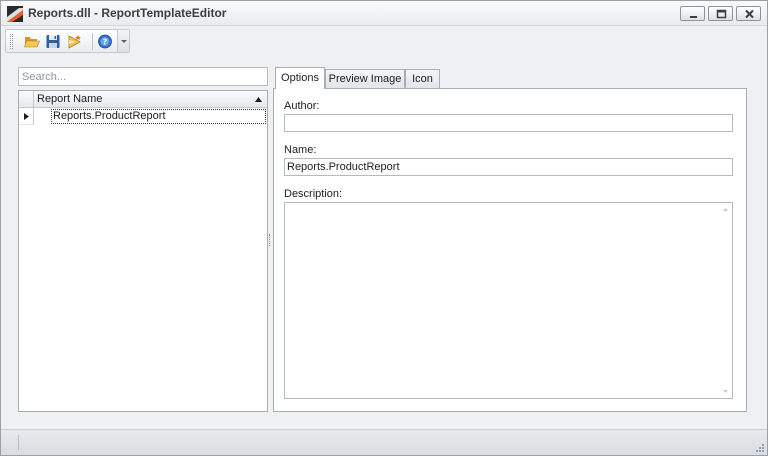  Describe the element at coordinates (300, 78) in the screenshot. I see `tab-options: Options` at that location.